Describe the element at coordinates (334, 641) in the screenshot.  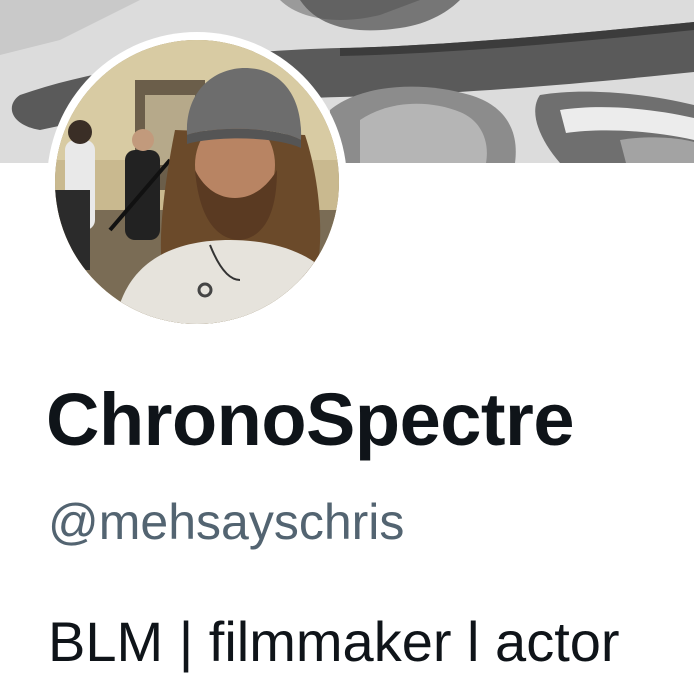
I see `profile-bio: BLM | filmmaker l actor` at that location.